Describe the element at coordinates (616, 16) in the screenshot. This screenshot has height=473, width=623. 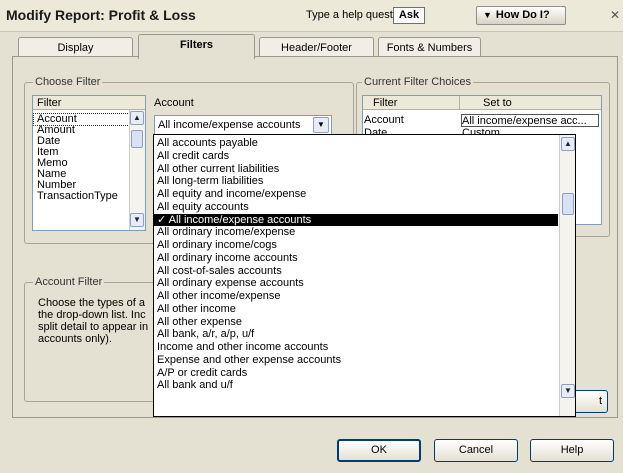
I see `close-icon: ✕` at that location.